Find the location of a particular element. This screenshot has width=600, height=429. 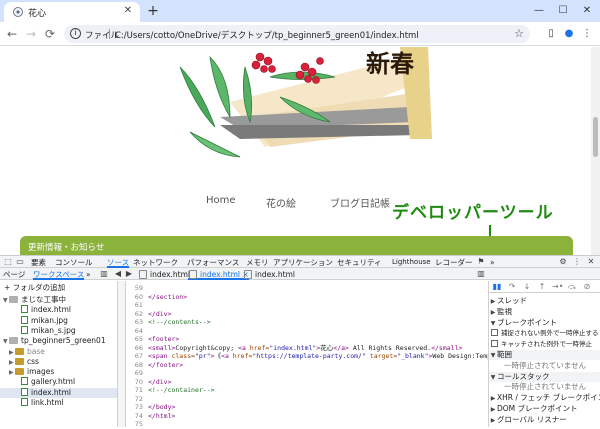

tree-folder-item: ▶ images is located at coordinates (58, 372).